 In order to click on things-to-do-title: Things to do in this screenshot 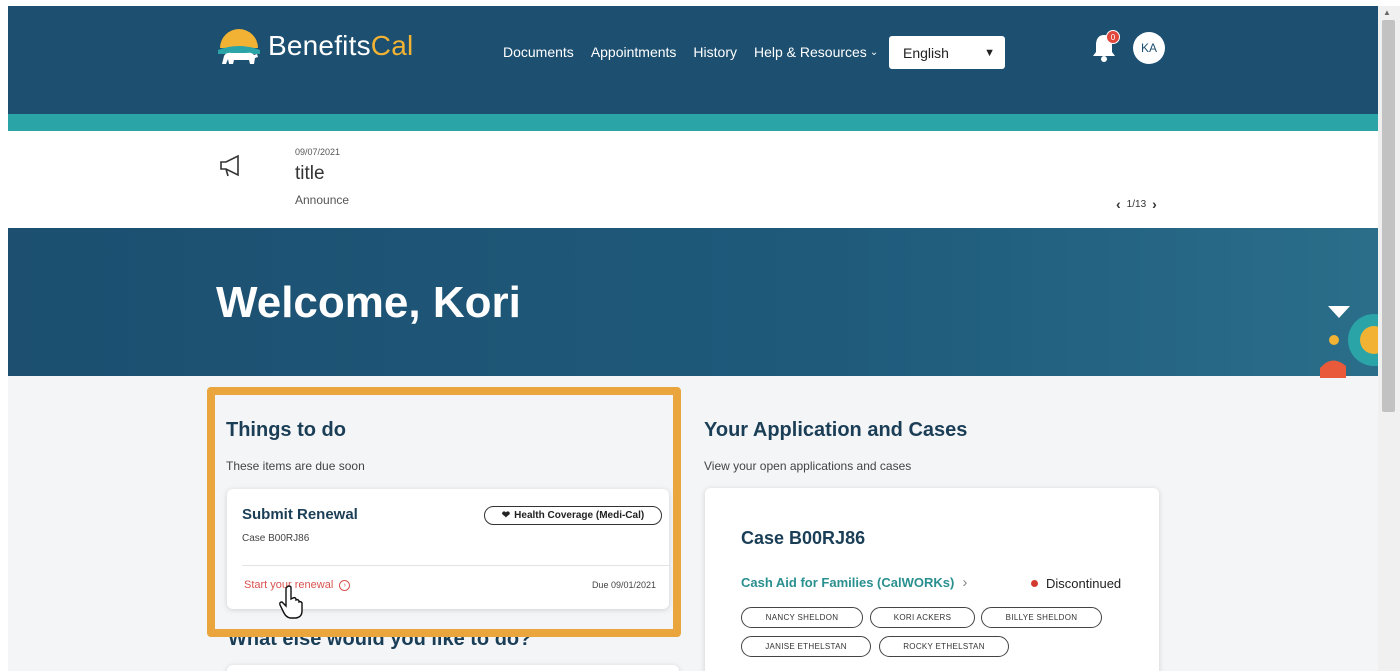, I will do `click(286, 430)`.